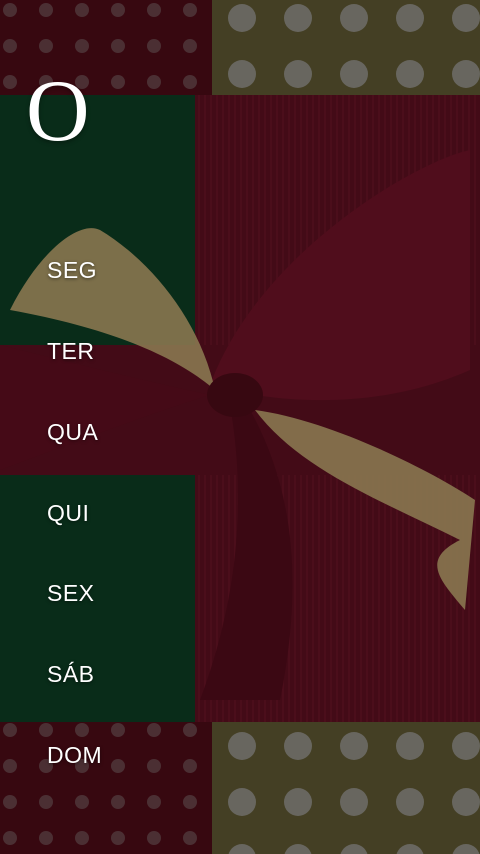 Image resolution: width=480 pixels, height=854 pixels. Describe the element at coordinates (71, 674) in the screenshot. I see `menu-item-sab: SÁB` at that location.